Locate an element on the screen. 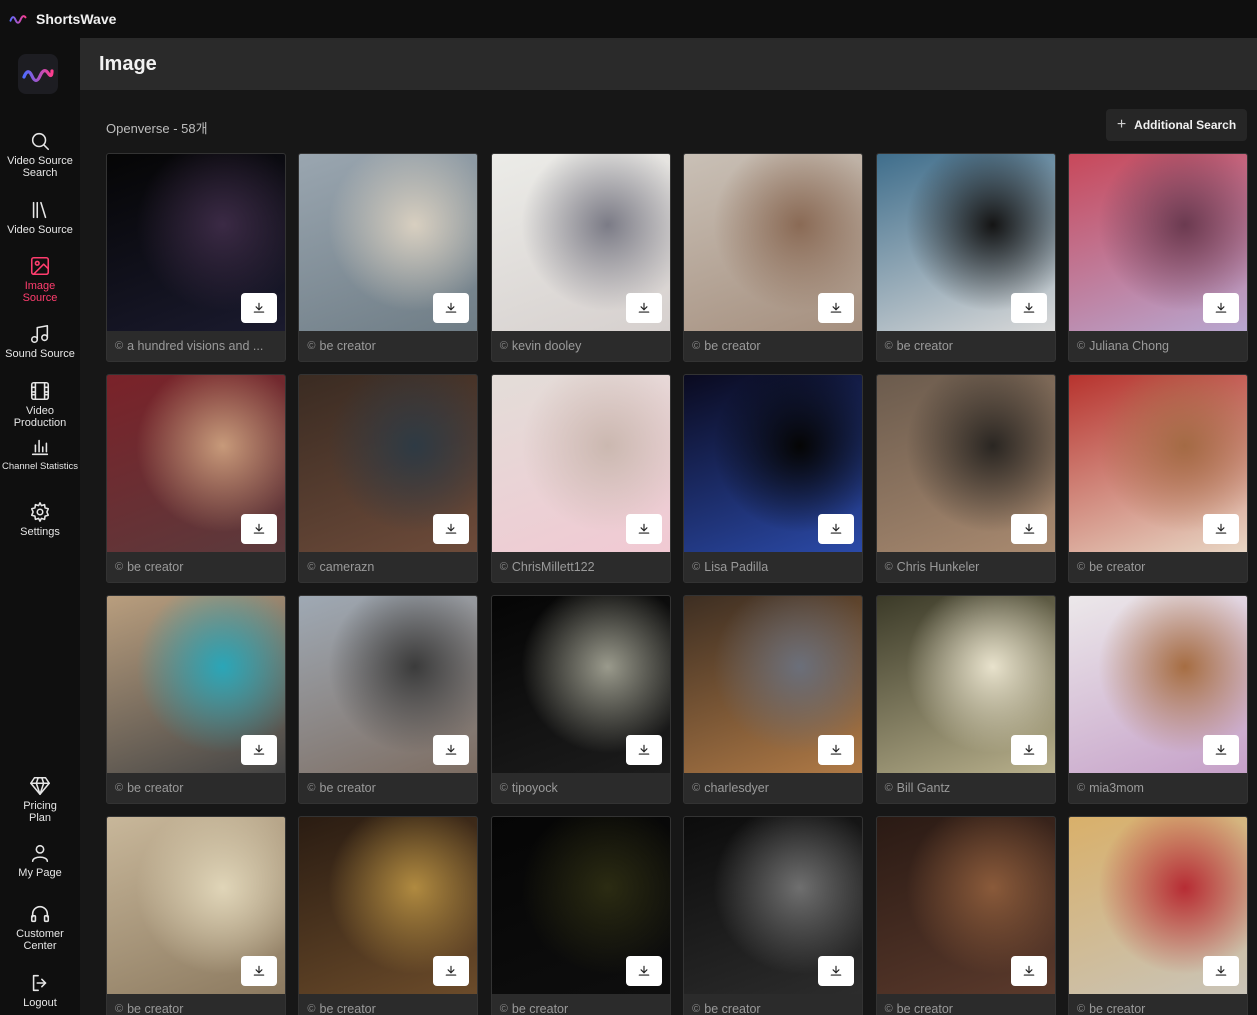 The height and width of the screenshot is (1015, 1257). nav-sound-source: Sound Source is located at coordinates (40, 341).